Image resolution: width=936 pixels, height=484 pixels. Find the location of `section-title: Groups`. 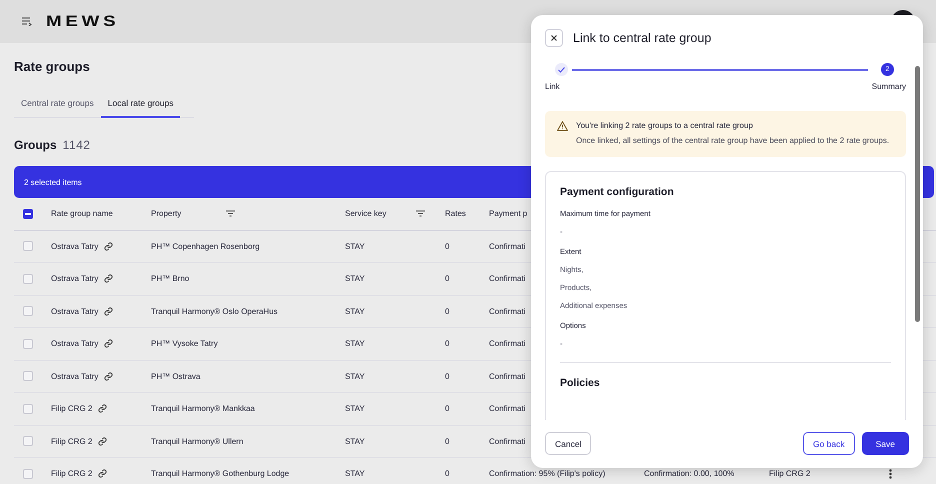

section-title: Groups is located at coordinates (35, 145).